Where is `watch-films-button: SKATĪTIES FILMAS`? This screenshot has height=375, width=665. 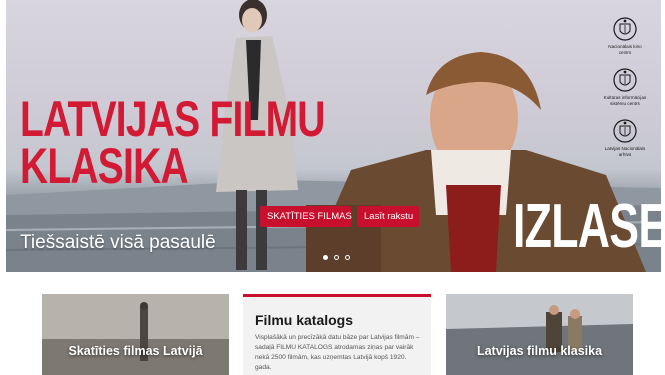 watch-films-button: SKATĪTIES FILMAS is located at coordinates (306, 216).